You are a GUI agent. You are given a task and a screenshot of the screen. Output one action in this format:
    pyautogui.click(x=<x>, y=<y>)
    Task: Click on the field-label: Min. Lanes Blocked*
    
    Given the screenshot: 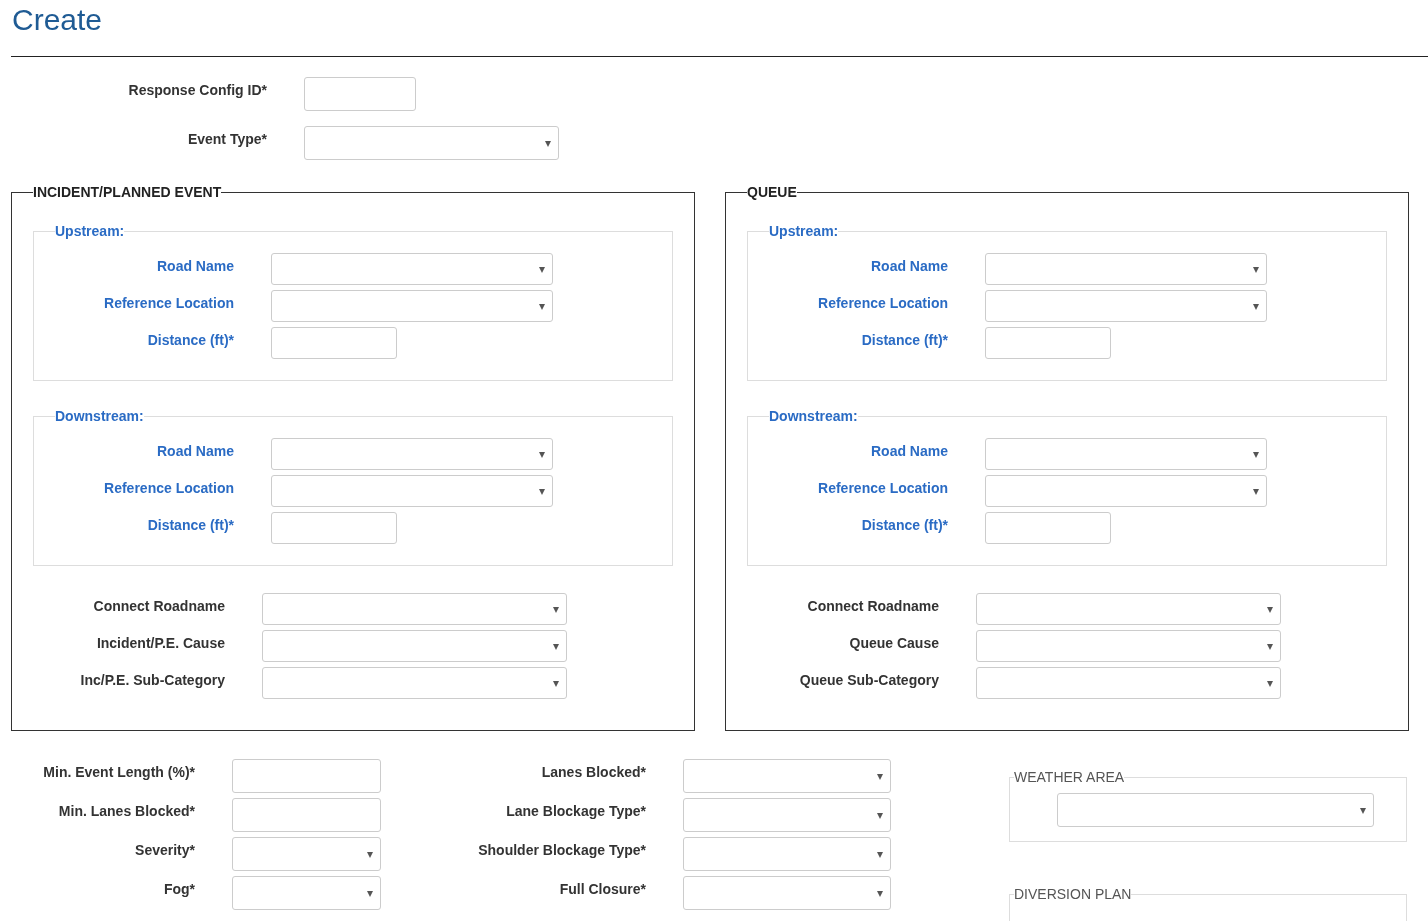 What is the action you would take?
    pyautogui.click(x=126, y=810)
    